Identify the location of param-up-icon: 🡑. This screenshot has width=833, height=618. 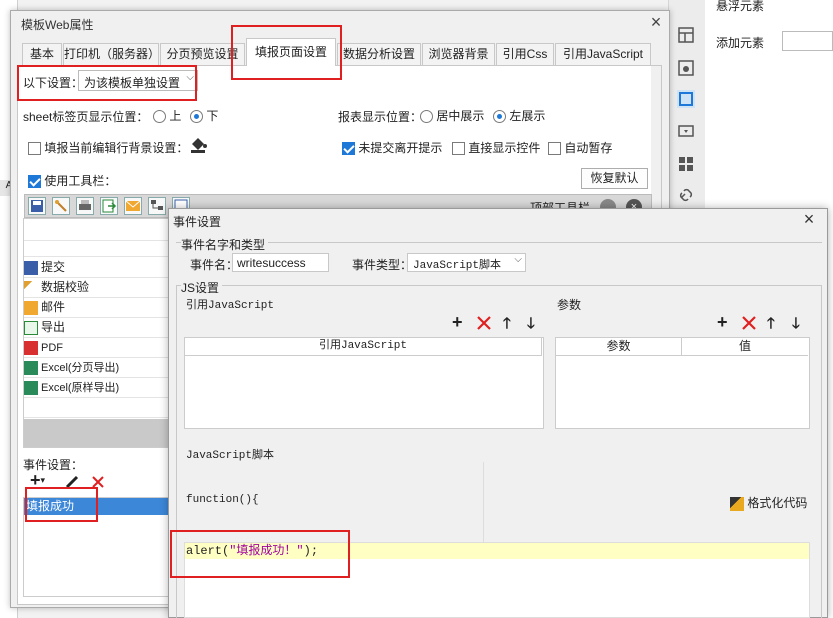
(771, 325).